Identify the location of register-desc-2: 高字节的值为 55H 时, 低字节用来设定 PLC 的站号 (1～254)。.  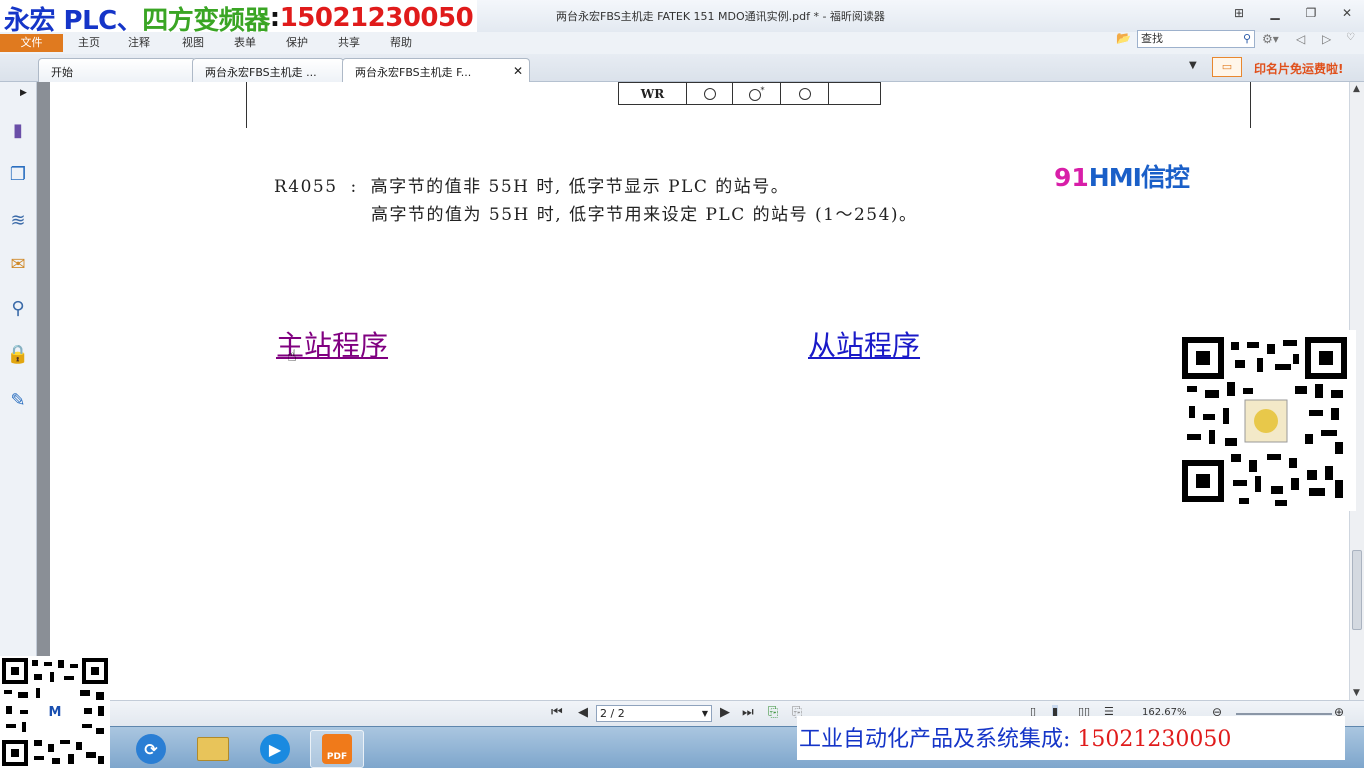
(644, 215).